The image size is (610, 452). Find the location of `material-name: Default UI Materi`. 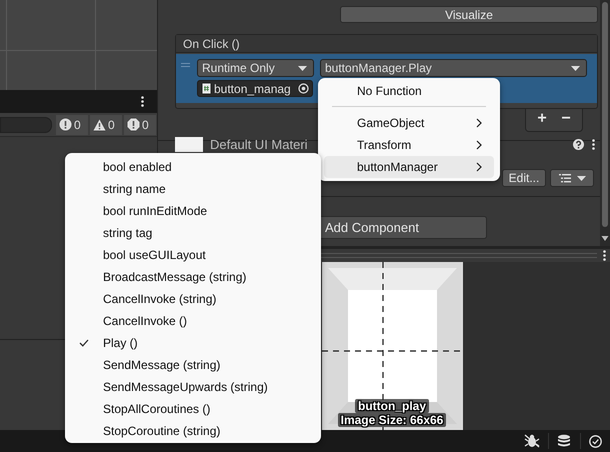

material-name: Default UI Materi is located at coordinates (259, 144).